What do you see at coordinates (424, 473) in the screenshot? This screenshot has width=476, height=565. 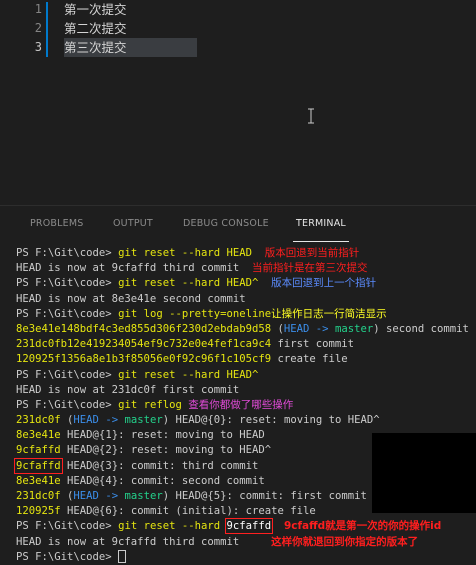 I see `redaction-block` at bounding box center [424, 473].